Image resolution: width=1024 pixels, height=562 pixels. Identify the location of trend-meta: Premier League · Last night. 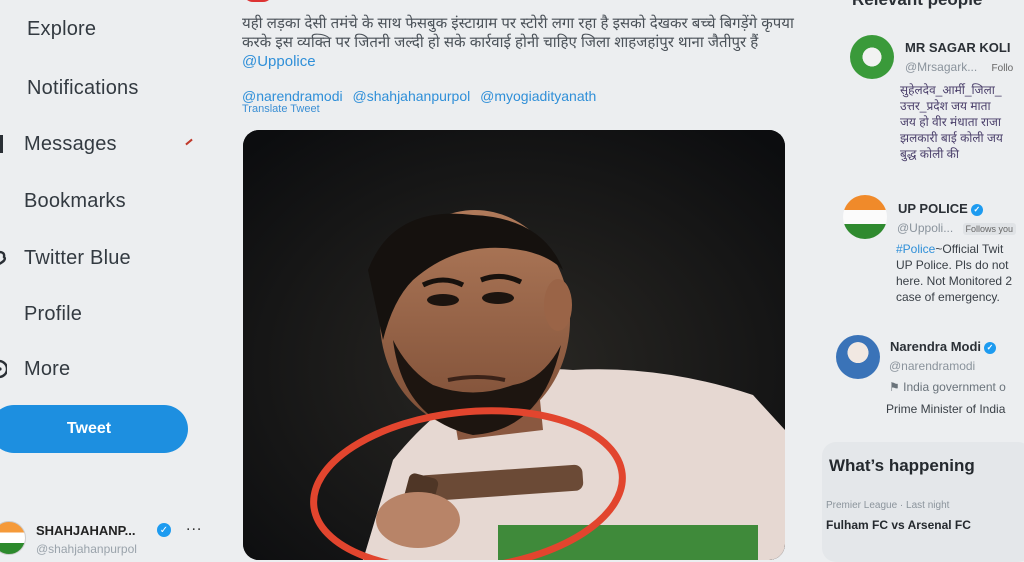
(888, 505).